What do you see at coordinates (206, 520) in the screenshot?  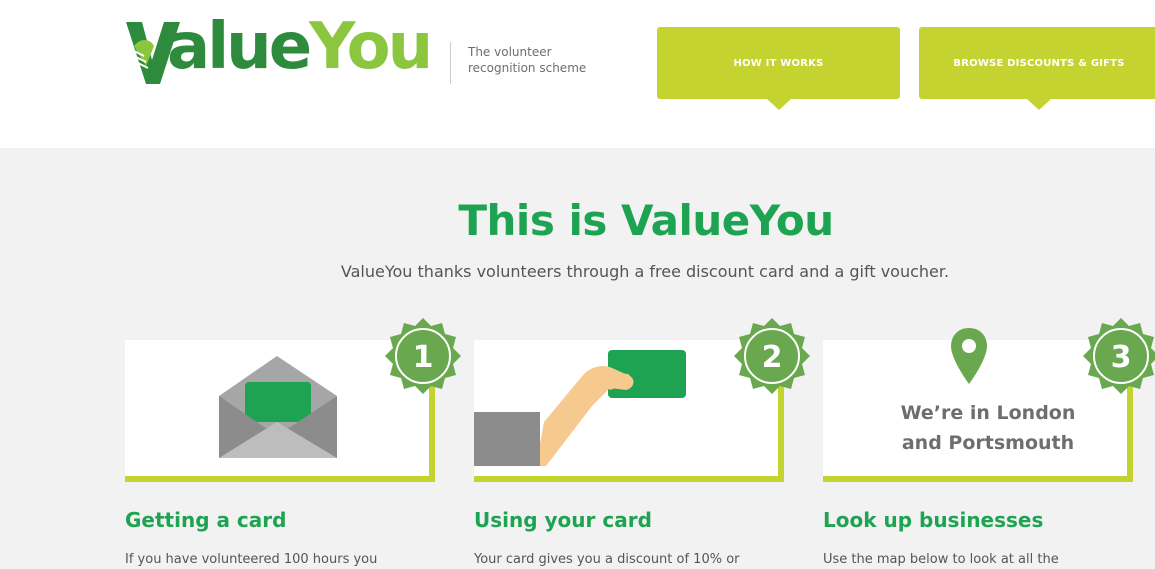 I see `step-title-1: Getting a card` at bounding box center [206, 520].